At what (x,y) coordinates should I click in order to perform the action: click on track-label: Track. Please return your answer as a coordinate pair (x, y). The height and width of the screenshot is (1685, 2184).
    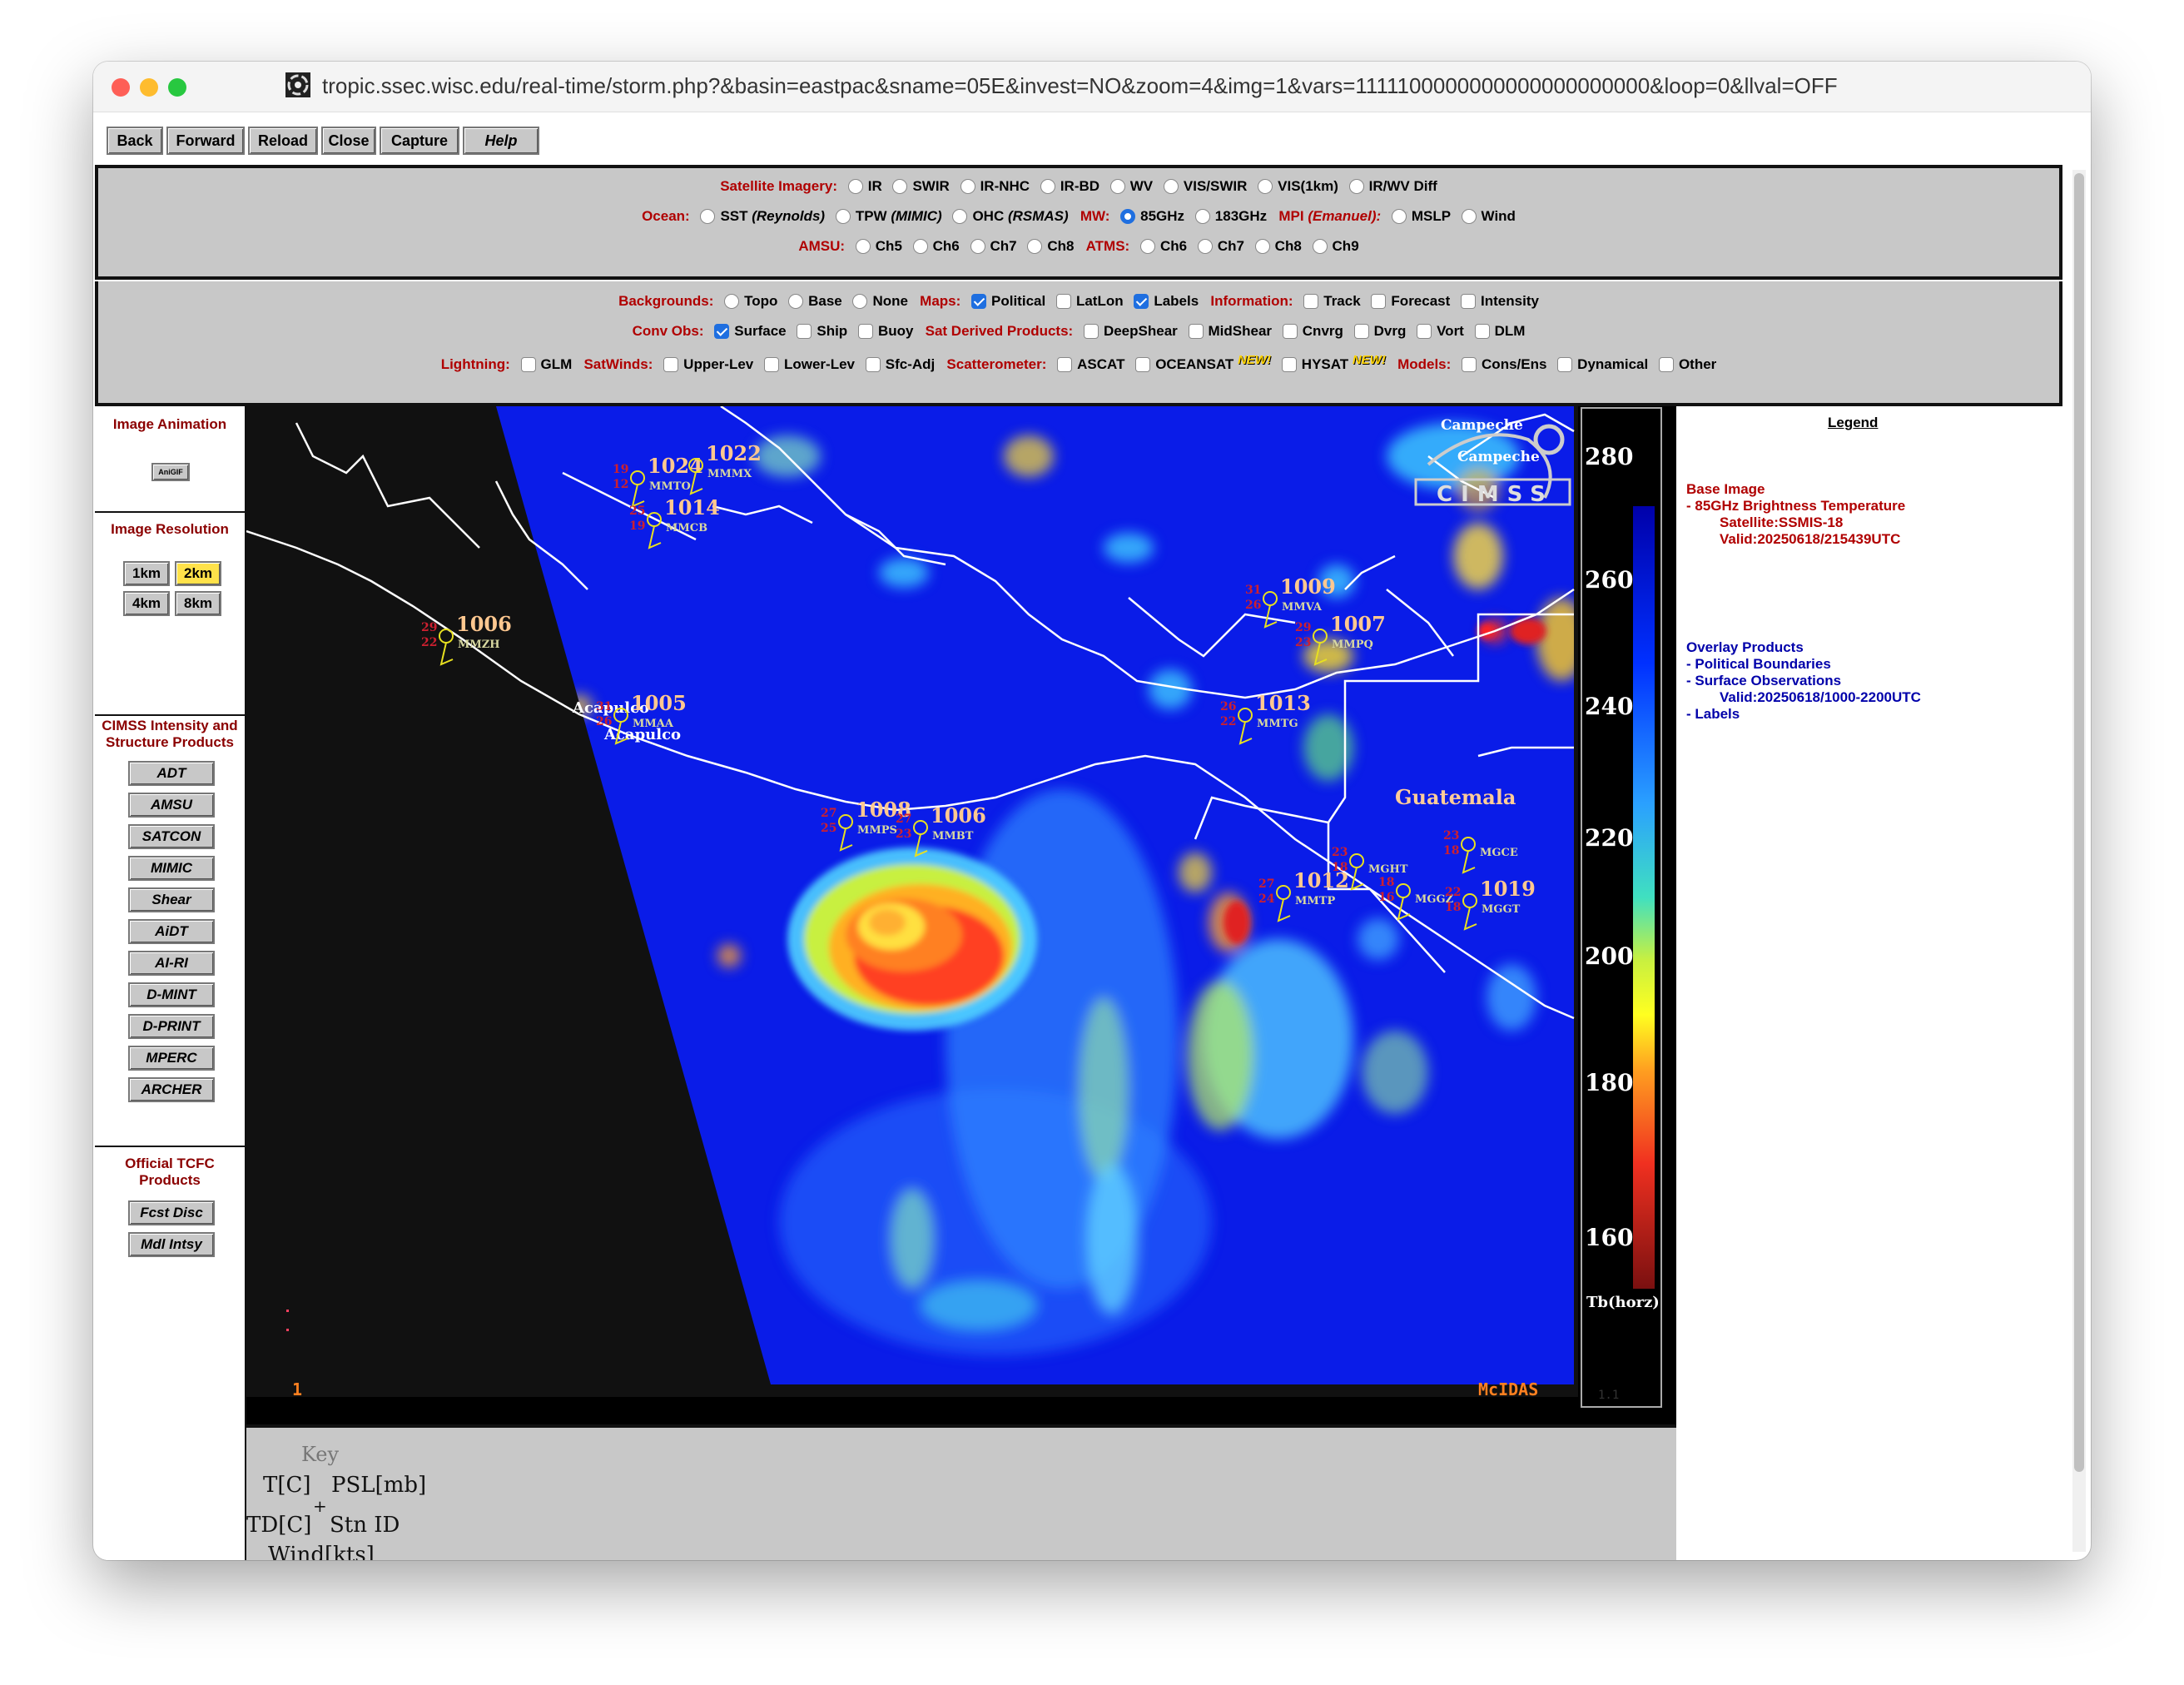
    Looking at the image, I should click on (1342, 301).